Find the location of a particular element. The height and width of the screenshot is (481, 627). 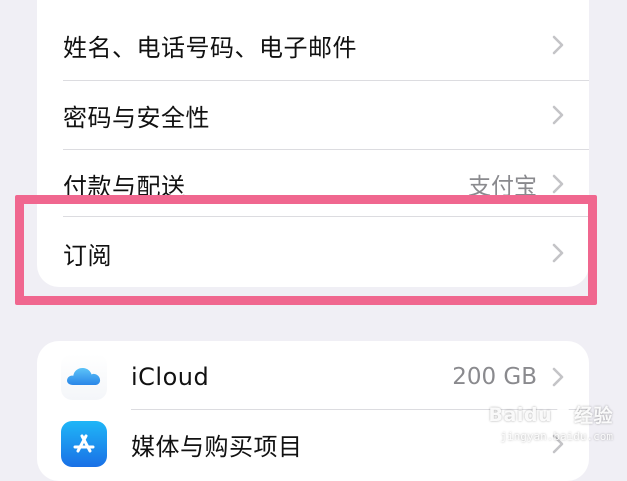

watermark: Baidu 经验 jingyan.baidu.com is located at coordinates (551, 422).